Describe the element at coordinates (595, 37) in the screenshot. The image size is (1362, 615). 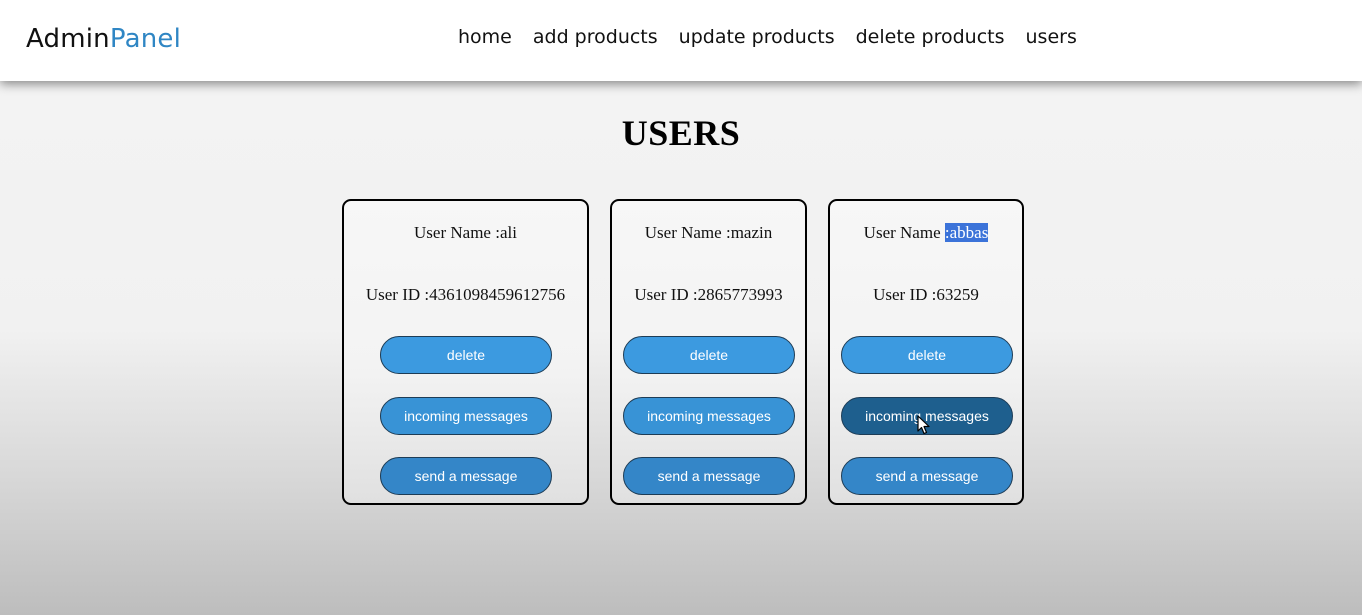
I see `nav-link-add-products: add products` at that location.